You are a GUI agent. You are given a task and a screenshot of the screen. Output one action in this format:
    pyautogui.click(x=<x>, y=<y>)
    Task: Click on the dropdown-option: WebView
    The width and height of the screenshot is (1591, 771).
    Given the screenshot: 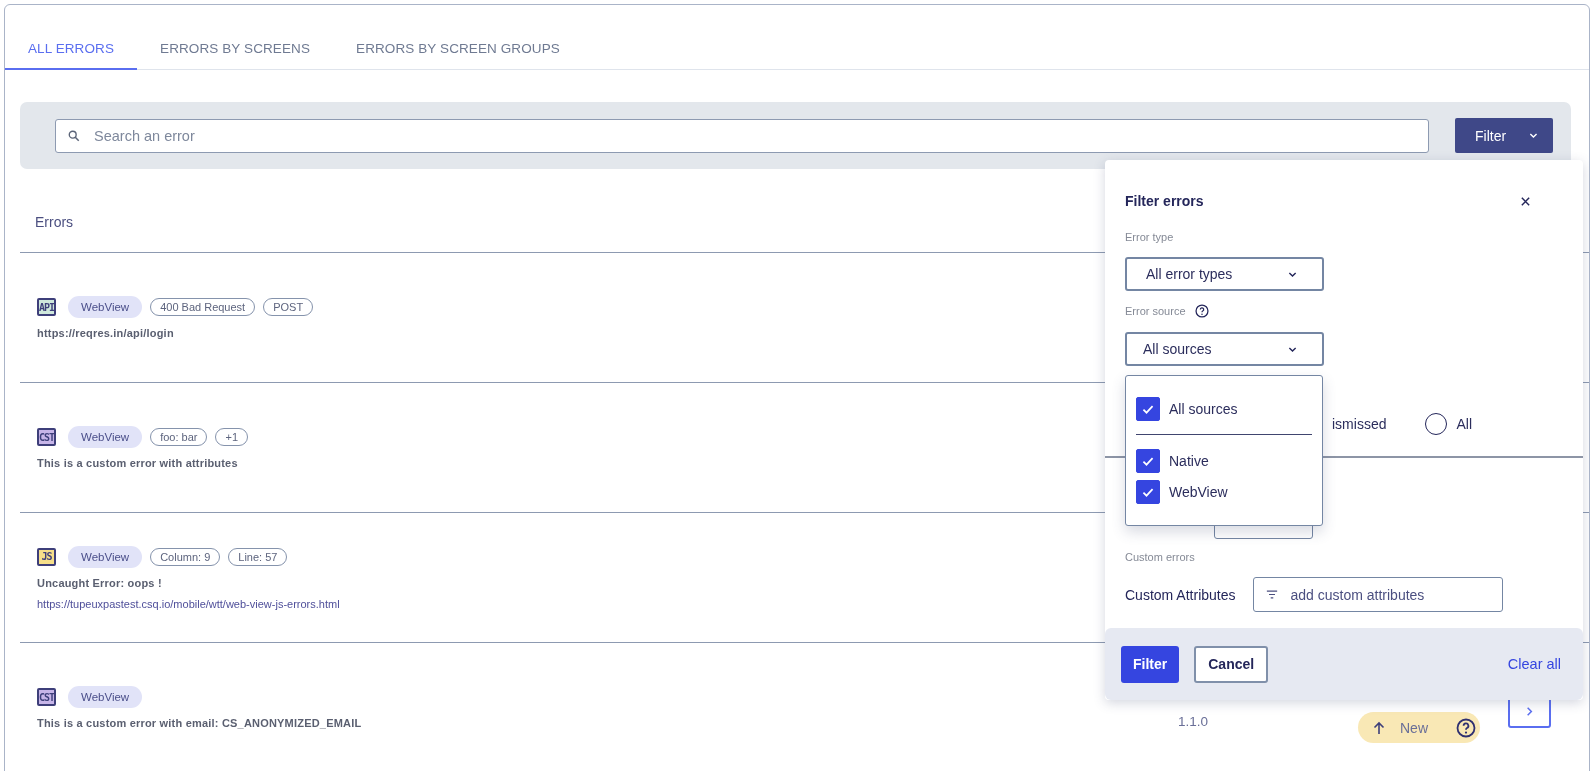 What is the action you would take?
    pyautogui.click(x=1224, y=491)
    